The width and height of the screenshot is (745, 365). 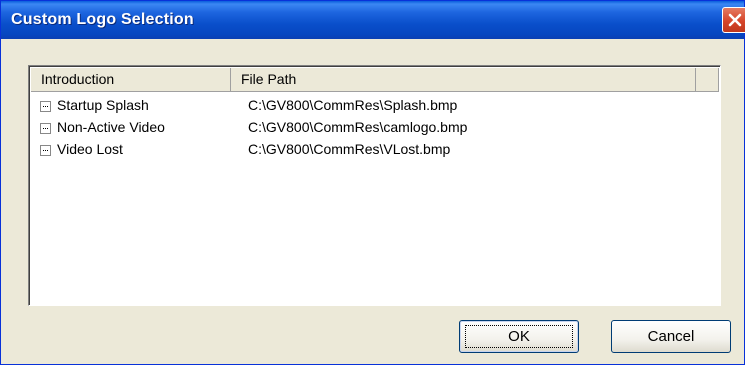 I want to click on item-file-path: C:\GV800\CommRes\Splash.bmp, so click(x=353, y=105).